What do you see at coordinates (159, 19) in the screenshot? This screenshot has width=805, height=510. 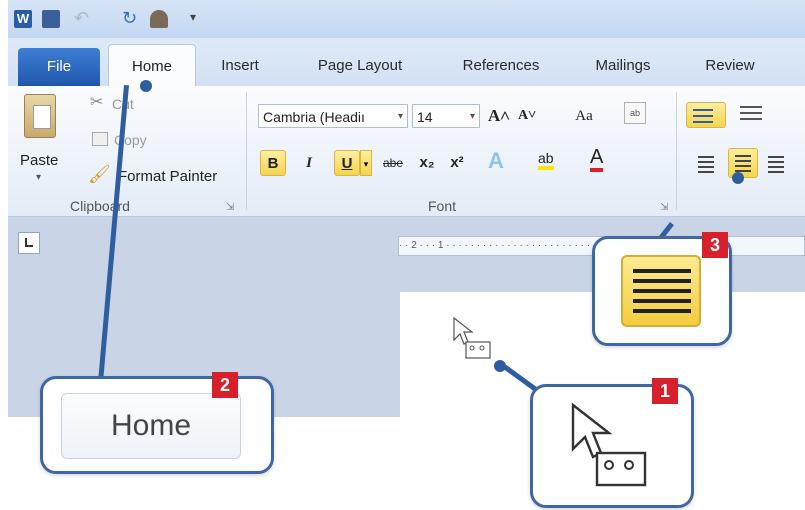 I see `user-icon` at bounding box center [159, 19].